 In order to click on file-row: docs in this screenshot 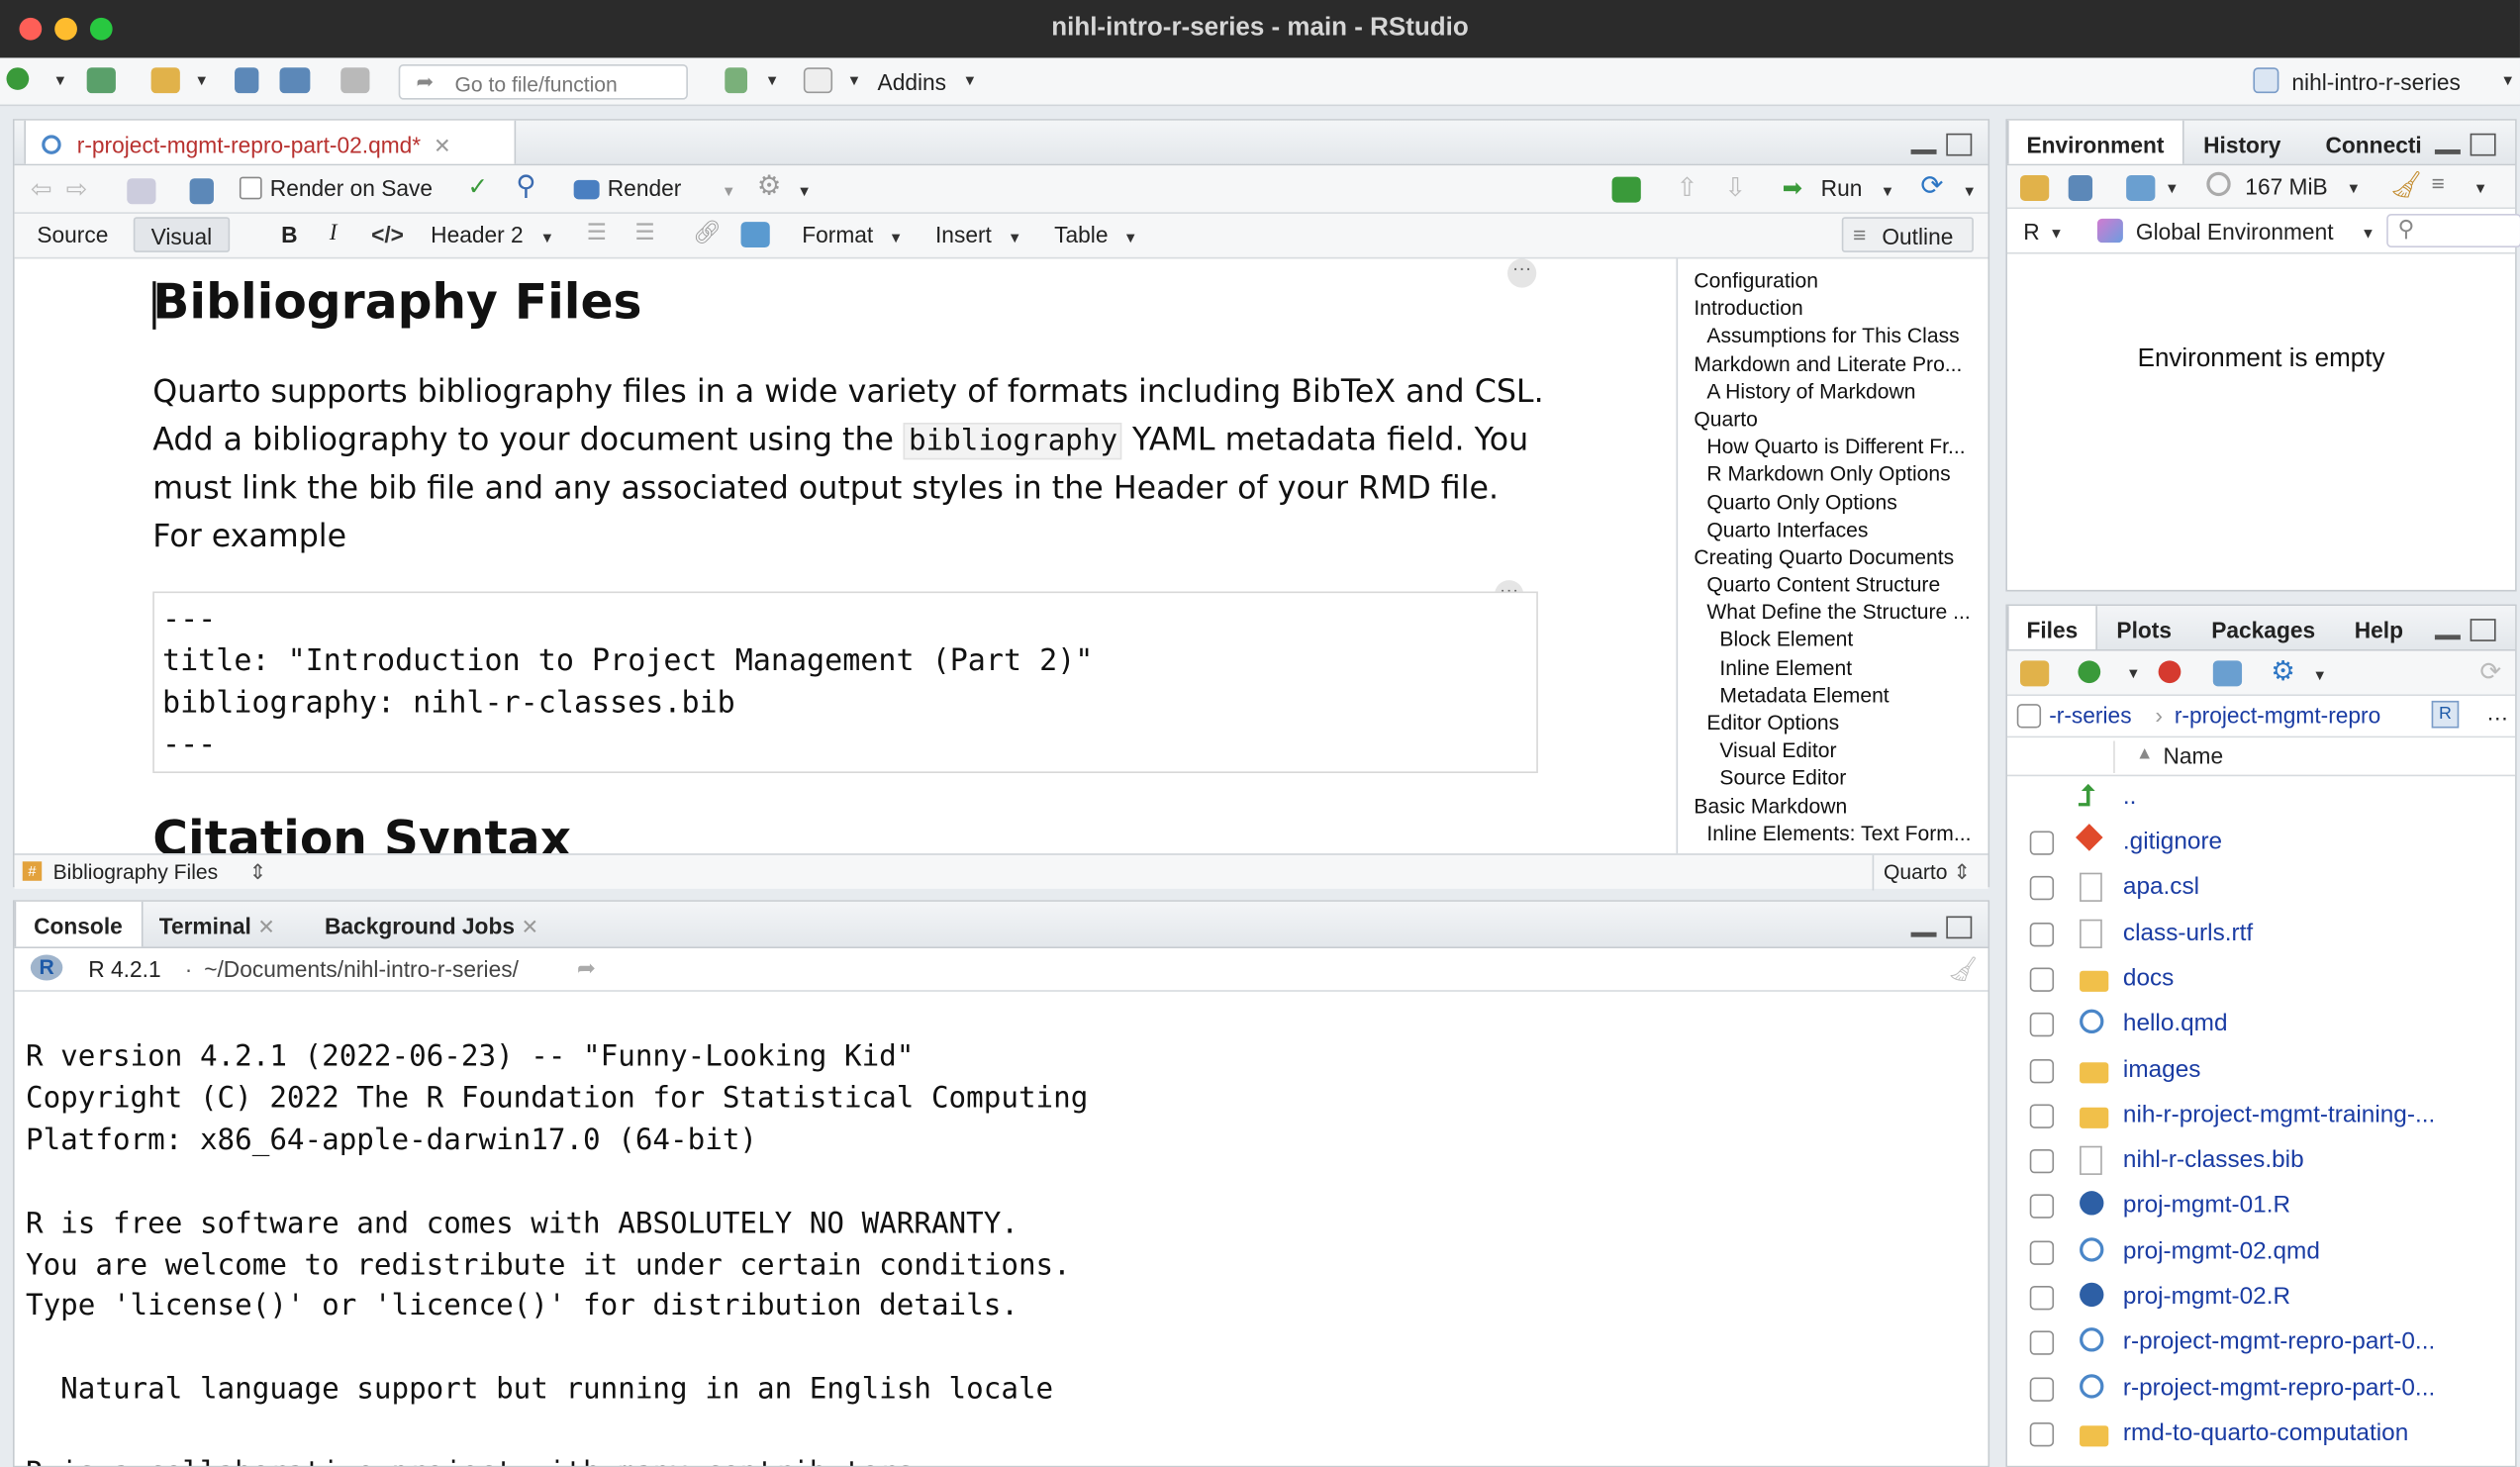, I will do `click(2263, 980)`.